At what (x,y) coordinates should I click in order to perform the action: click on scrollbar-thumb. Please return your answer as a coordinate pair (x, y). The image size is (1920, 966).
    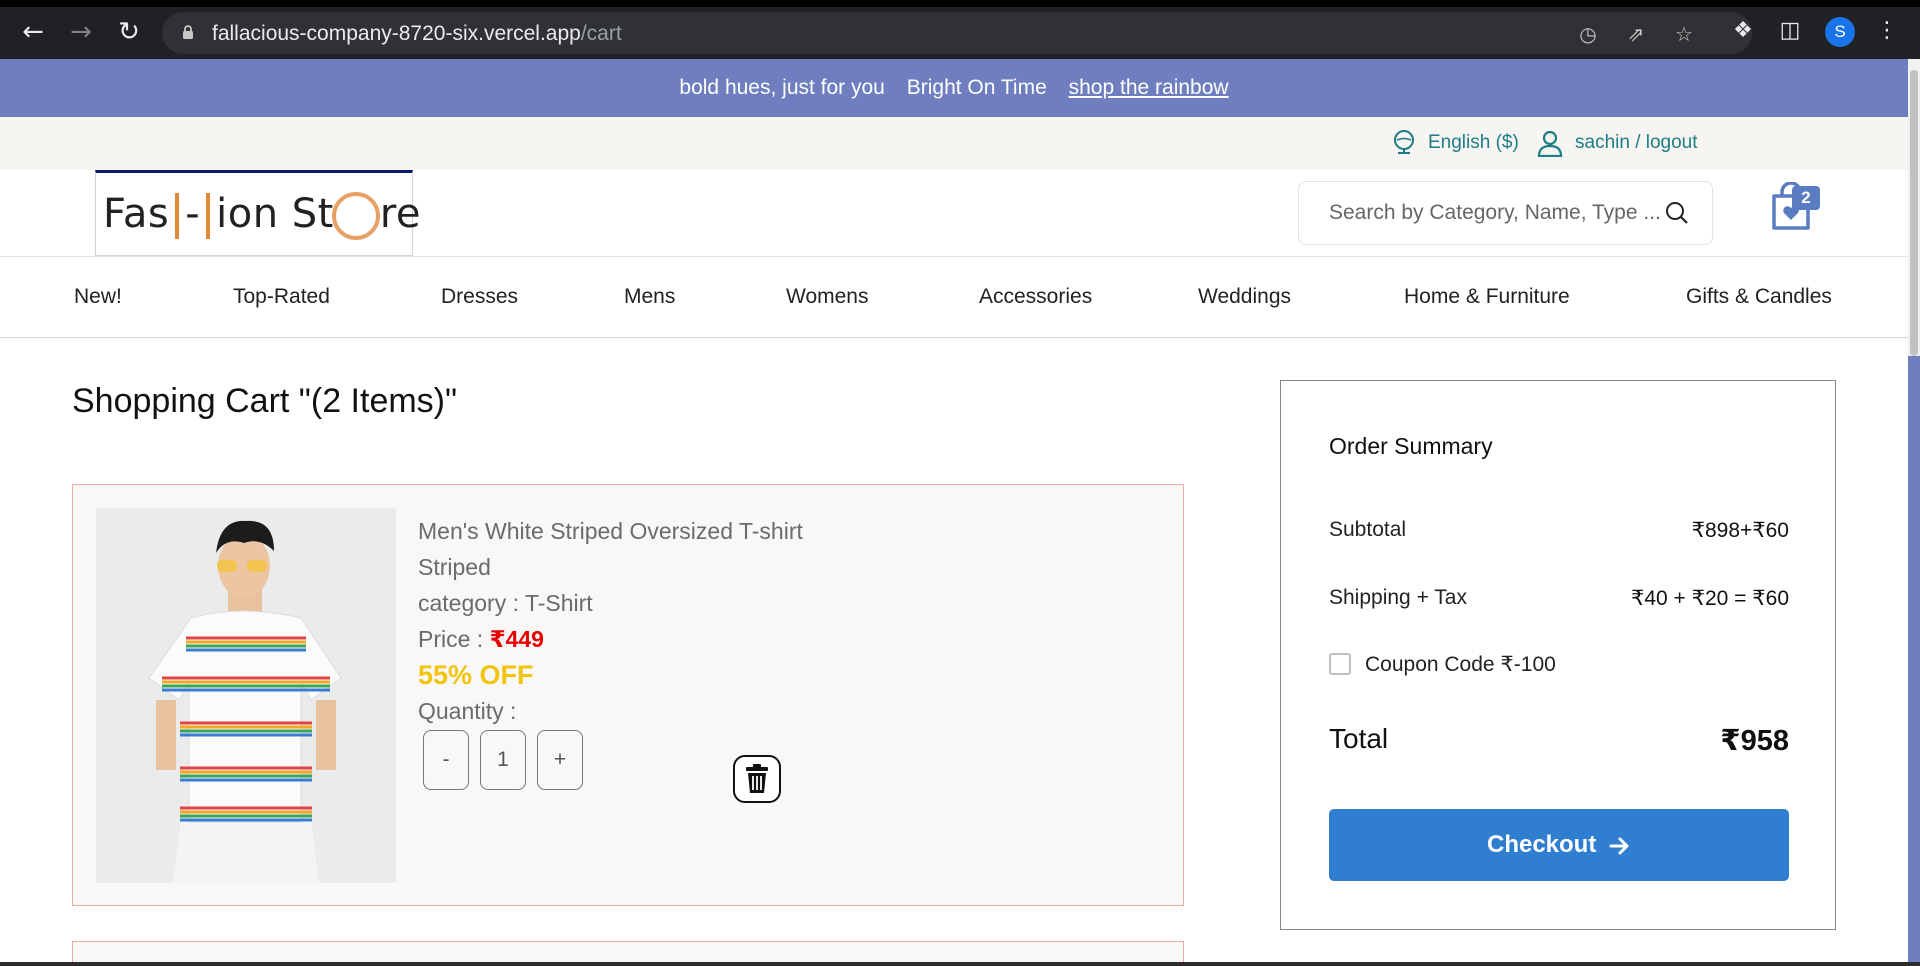
    Looking at the image, I should click on (1914, 213).